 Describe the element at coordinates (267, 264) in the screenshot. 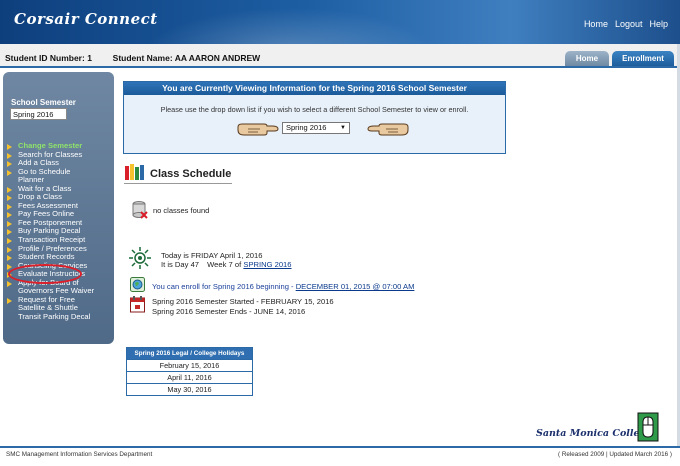

I see `semester-link: SPRING 2016` at that location.